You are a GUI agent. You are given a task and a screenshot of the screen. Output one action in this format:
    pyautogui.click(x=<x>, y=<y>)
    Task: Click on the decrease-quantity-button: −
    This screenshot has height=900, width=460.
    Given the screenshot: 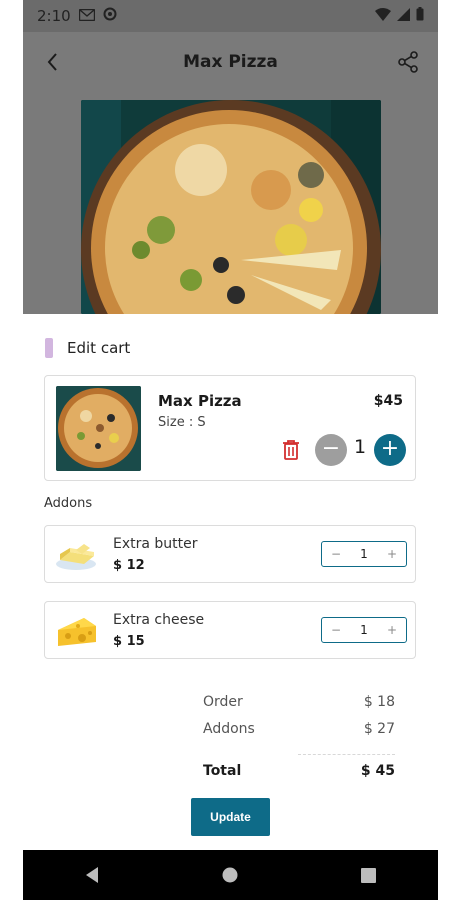 What is the action you would take?
    pyautogui.click(x=331, y=450)
    